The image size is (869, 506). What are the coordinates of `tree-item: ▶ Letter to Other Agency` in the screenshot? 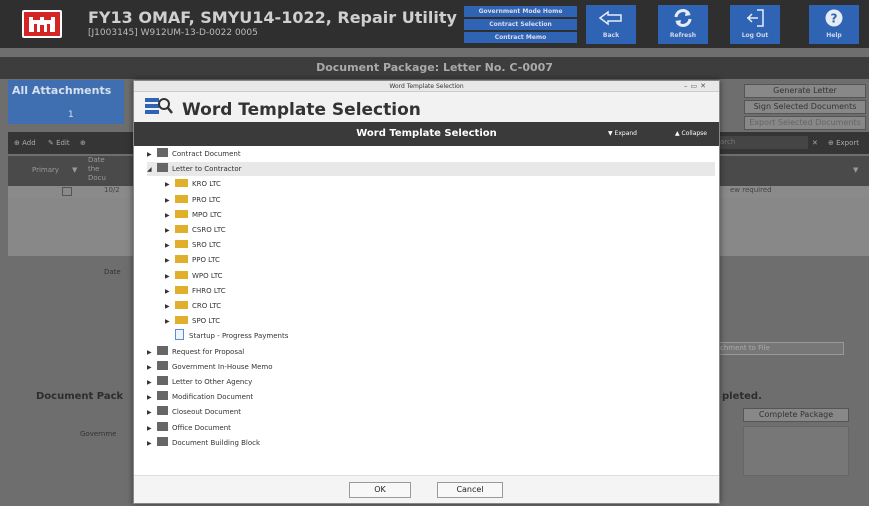 It's located at (431, 382).